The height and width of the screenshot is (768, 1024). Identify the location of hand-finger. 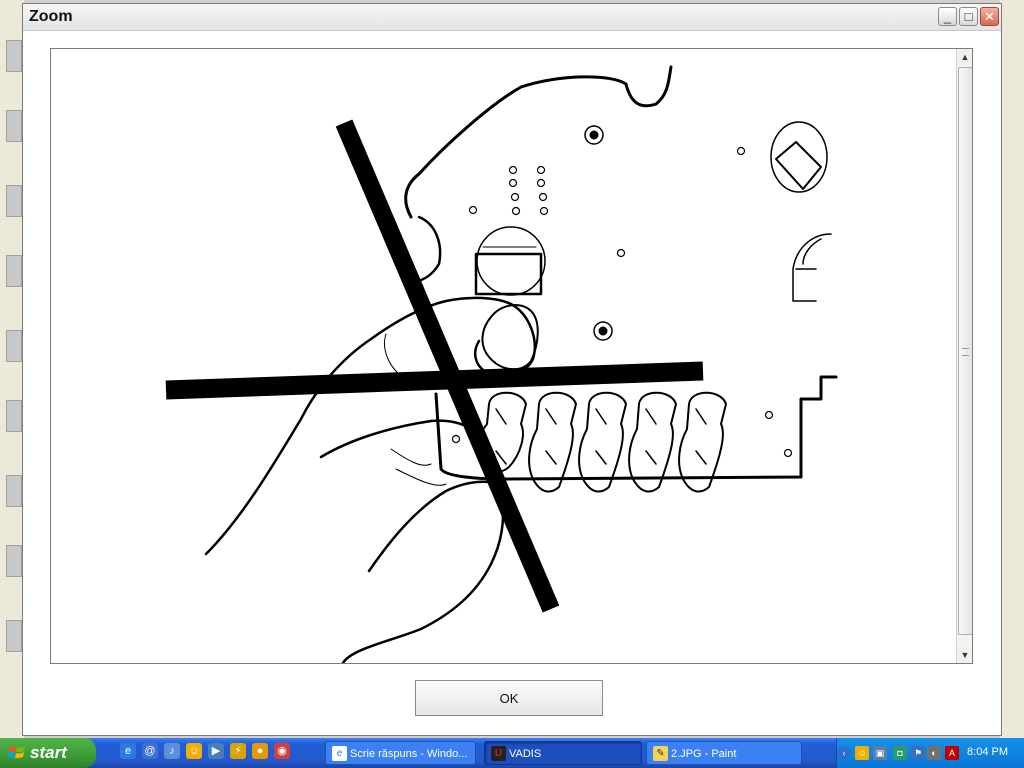
(401, 439).